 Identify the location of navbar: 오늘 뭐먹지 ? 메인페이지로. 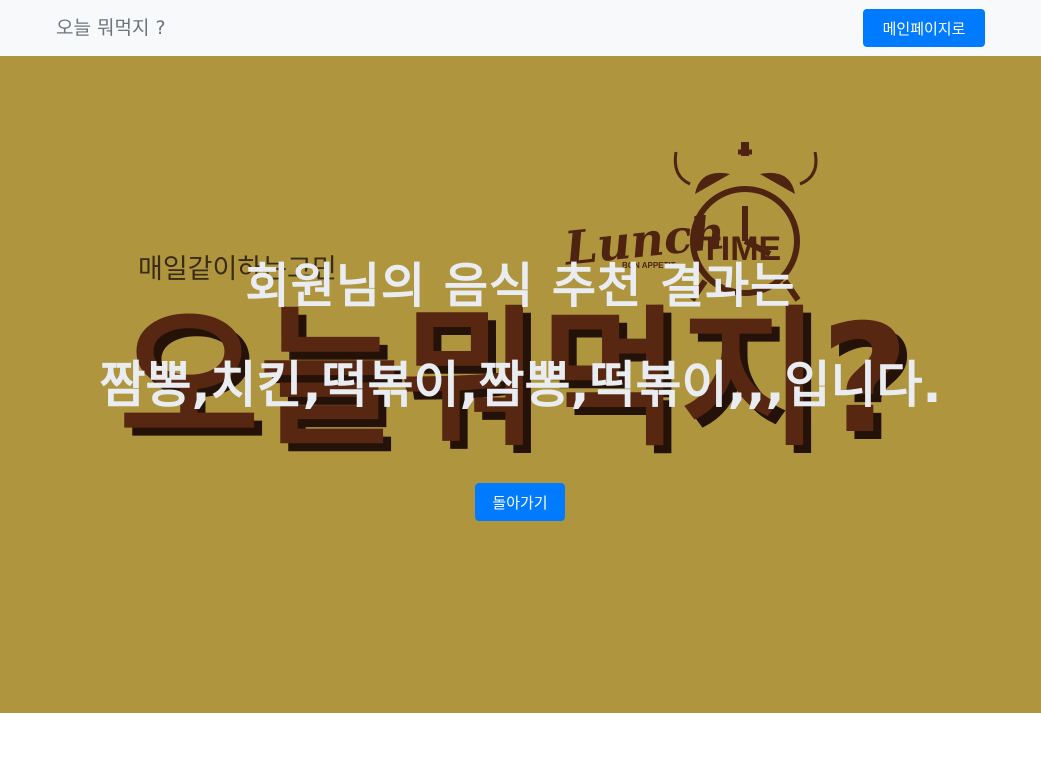
(520, 28).